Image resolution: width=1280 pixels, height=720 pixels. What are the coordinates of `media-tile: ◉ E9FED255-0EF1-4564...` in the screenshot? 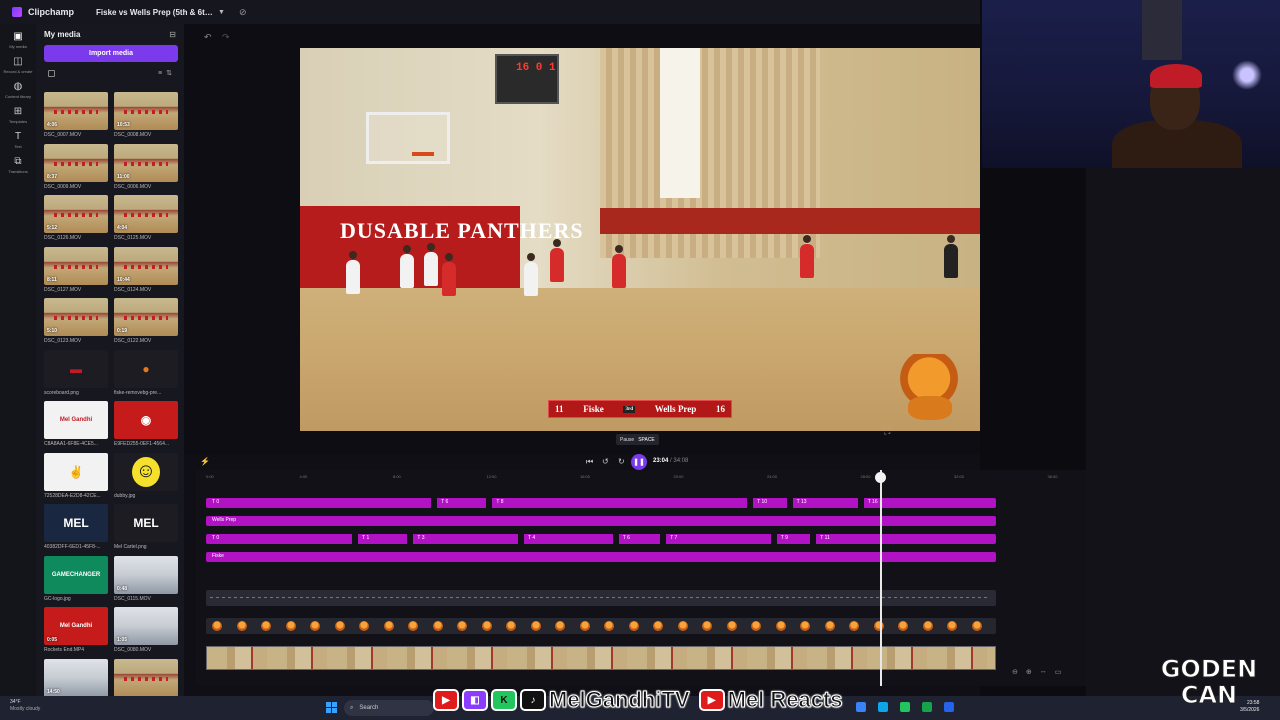 It's located at (146, 426).